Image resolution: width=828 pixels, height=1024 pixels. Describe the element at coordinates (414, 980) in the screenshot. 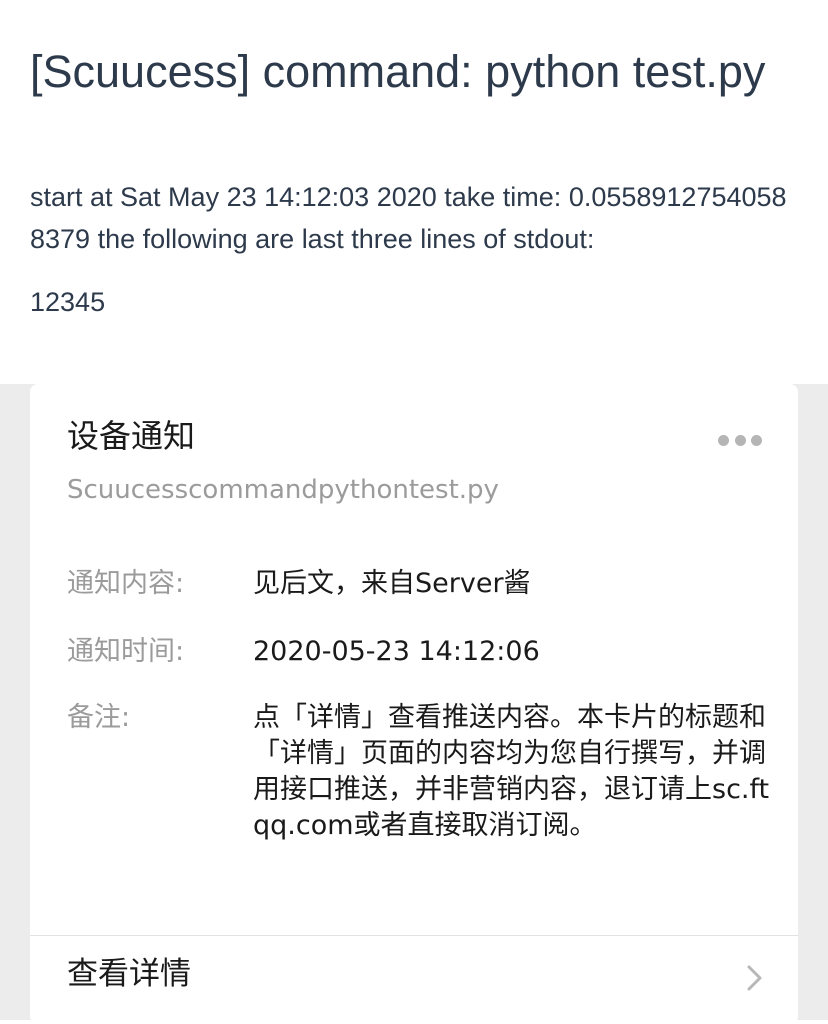

I see `view-details-button: 查看详情` at that location.